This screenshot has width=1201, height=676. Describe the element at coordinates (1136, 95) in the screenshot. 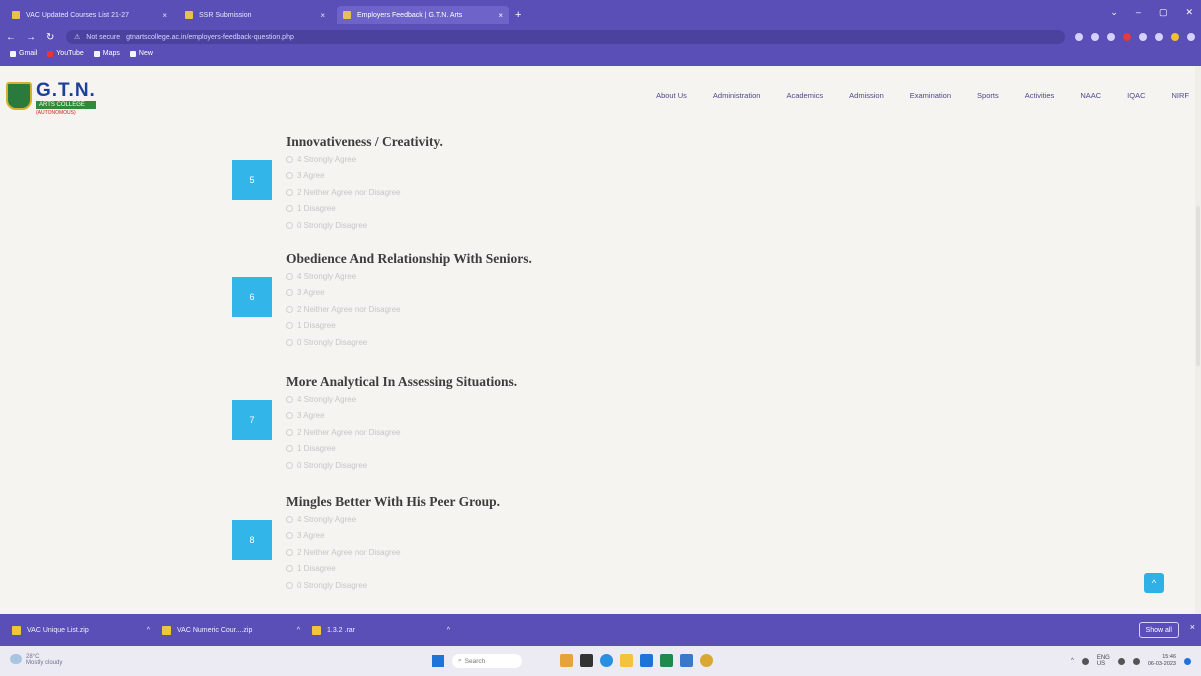

I see `nav-iqac: IQAC` at that location.